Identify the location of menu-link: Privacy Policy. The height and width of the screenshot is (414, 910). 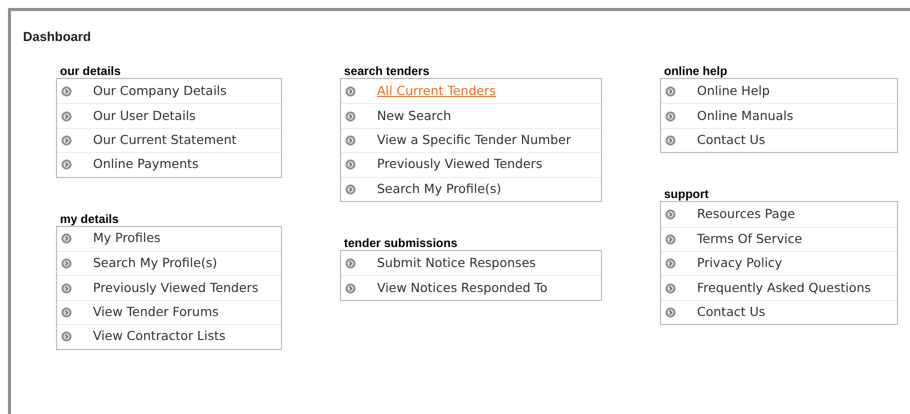
(739, 264).